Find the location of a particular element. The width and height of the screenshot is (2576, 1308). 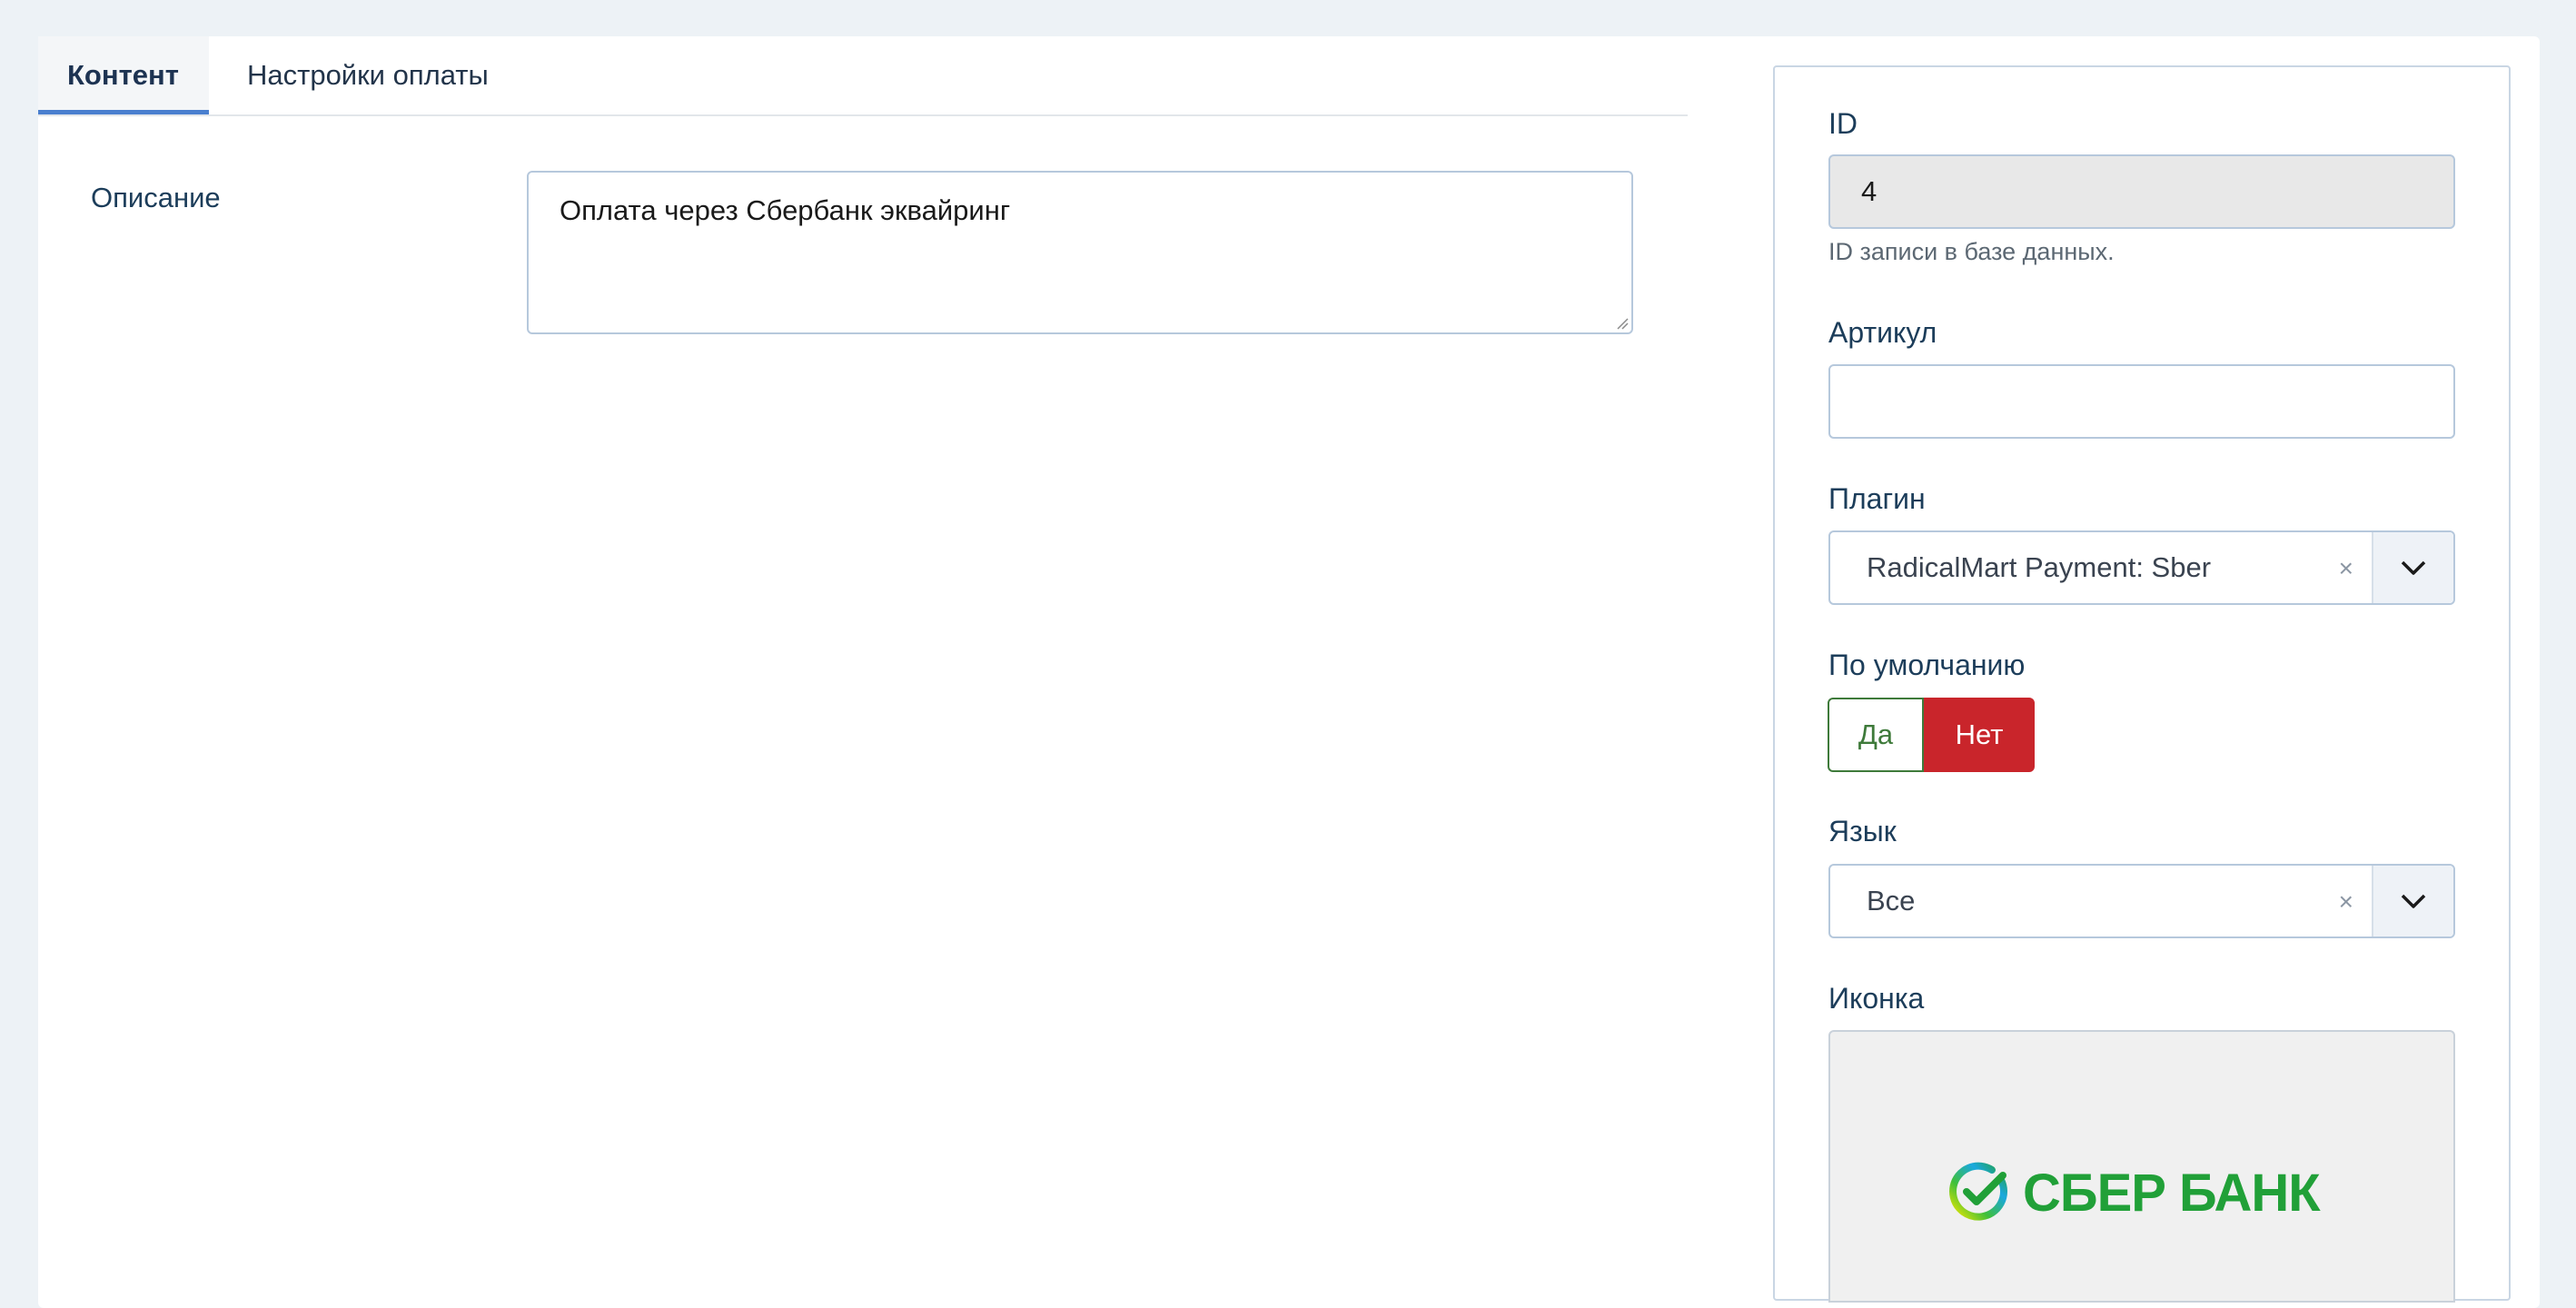

description-textarea: Оплата через Сбербанк эквайринг is located at coordinates (1080, 253).